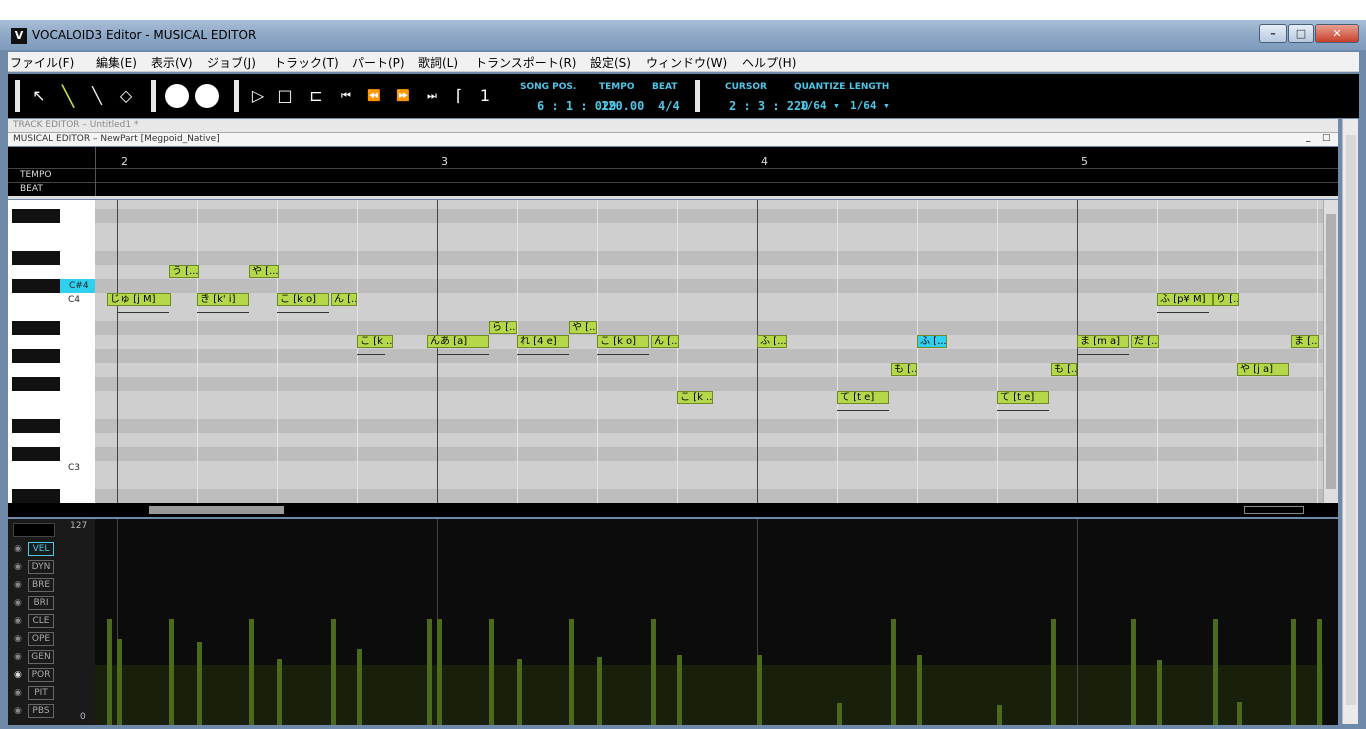 This screenshot has width=1366, height=729. I want to click on menu-part: パート(P), so click(378, 62).